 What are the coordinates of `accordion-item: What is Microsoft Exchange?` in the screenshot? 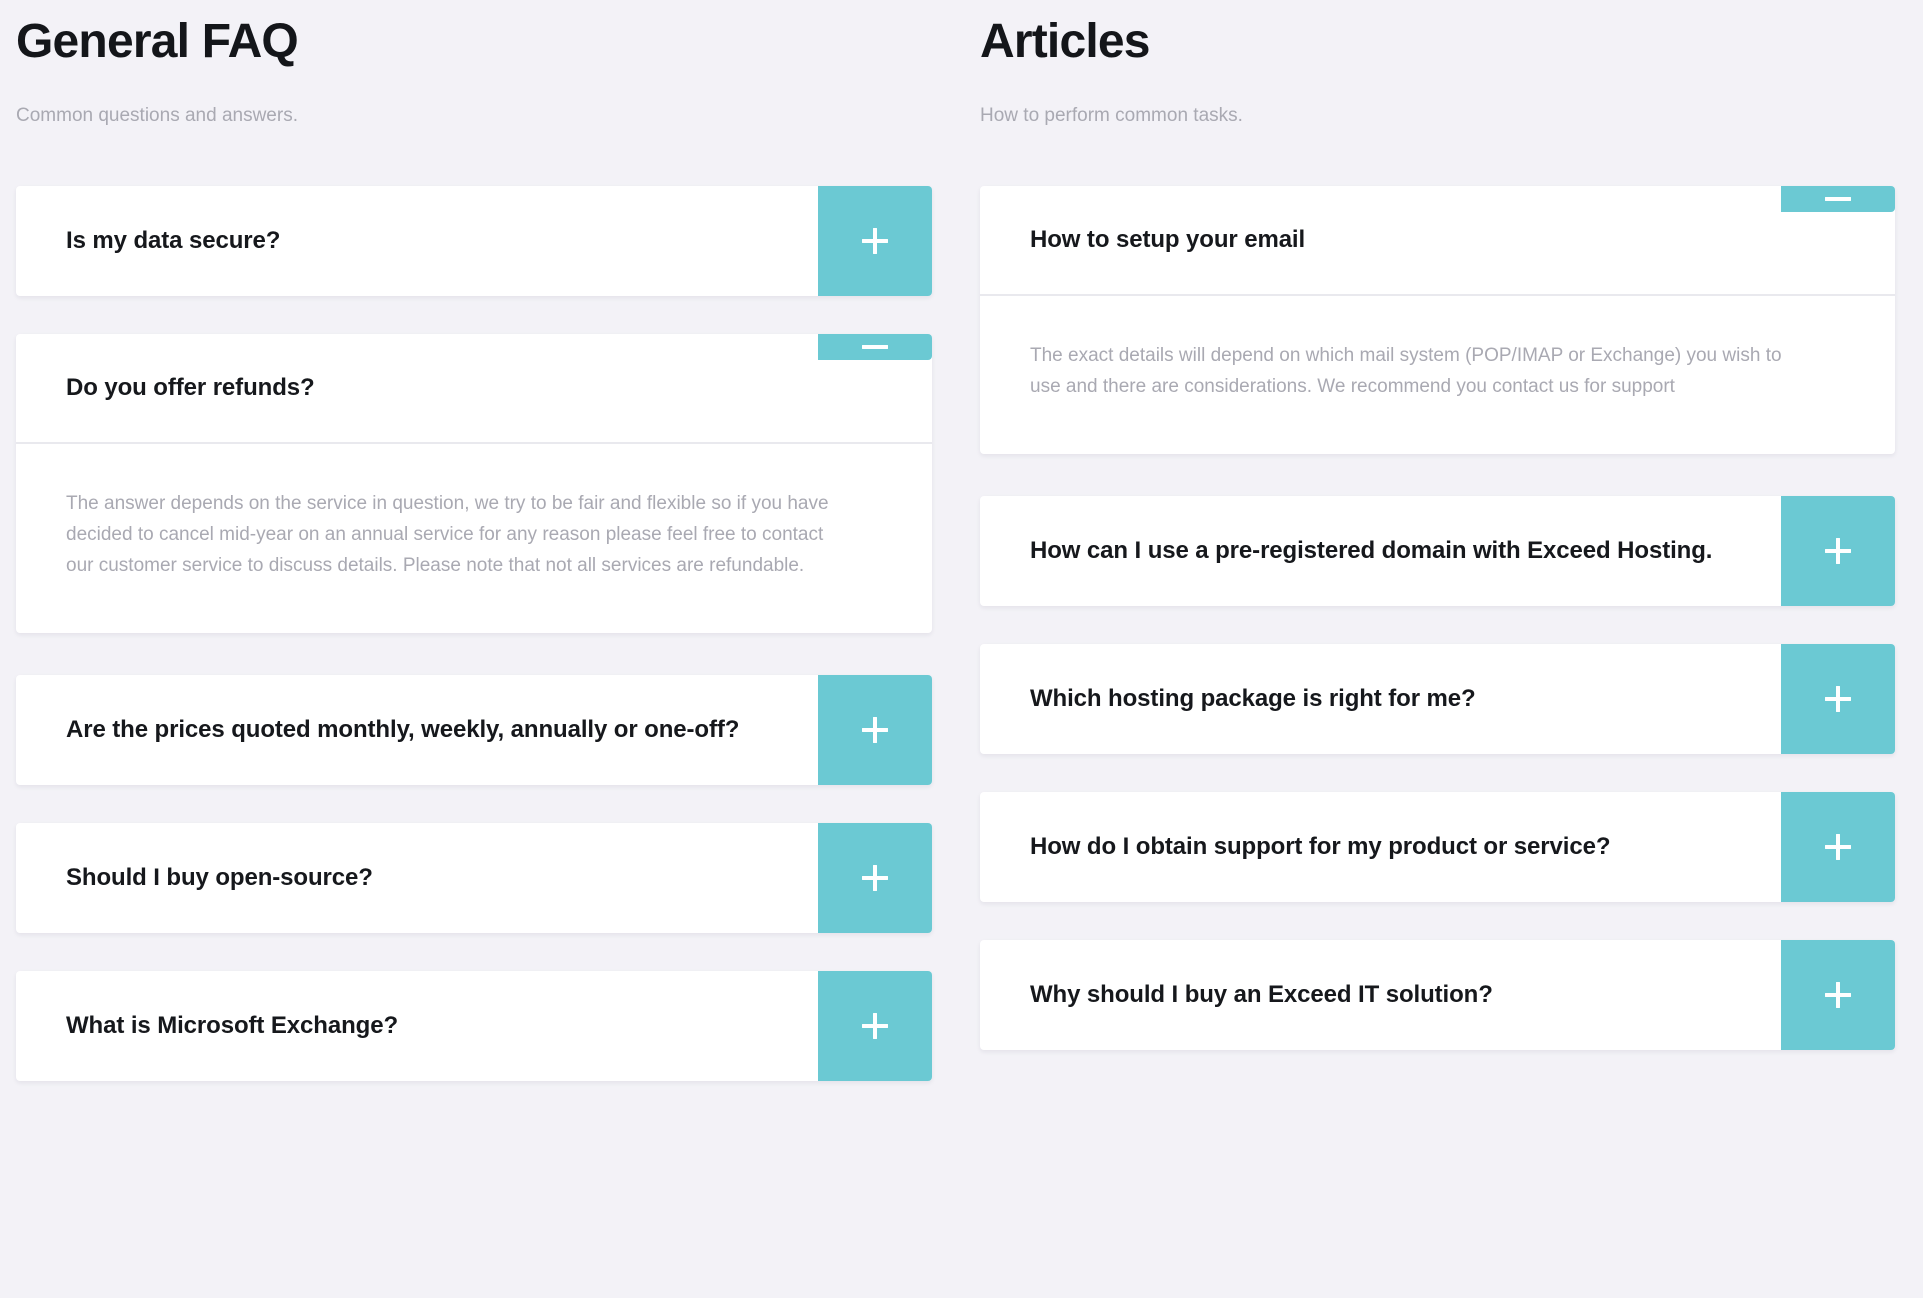 It's located at (474, 1026).